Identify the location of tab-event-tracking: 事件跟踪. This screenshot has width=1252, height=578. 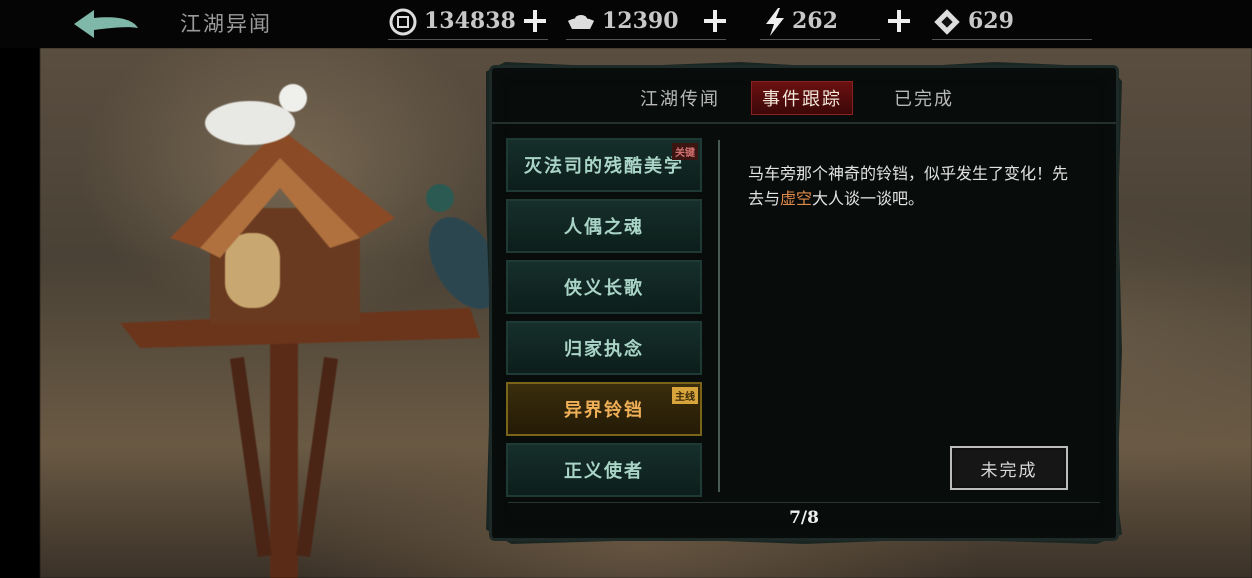
(802, 98).